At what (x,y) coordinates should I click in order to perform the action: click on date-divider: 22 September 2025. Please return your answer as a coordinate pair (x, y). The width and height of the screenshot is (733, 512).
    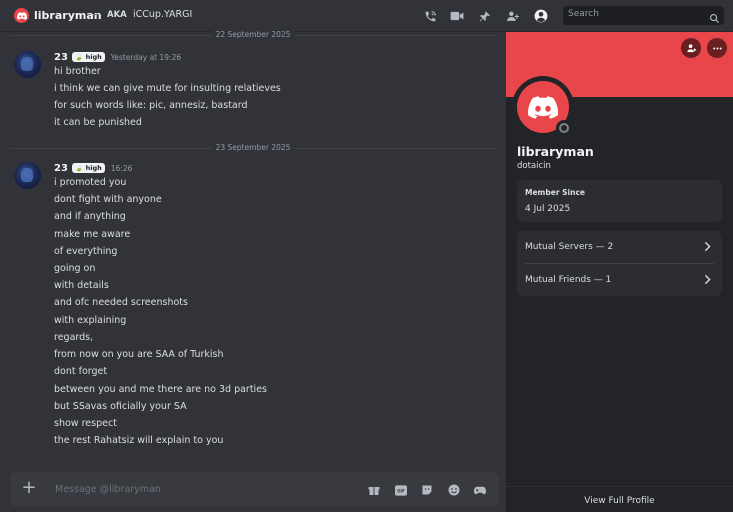
    Looking at the image, I should click on (253, 35).